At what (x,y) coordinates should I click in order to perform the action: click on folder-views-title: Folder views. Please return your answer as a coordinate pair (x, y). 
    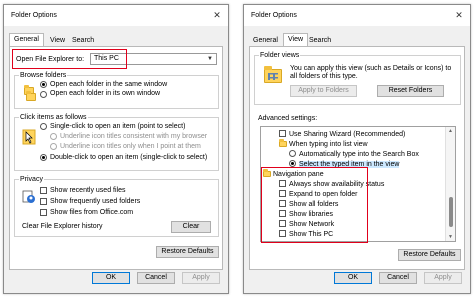
    Looking at the image, I should click on (280, 55).